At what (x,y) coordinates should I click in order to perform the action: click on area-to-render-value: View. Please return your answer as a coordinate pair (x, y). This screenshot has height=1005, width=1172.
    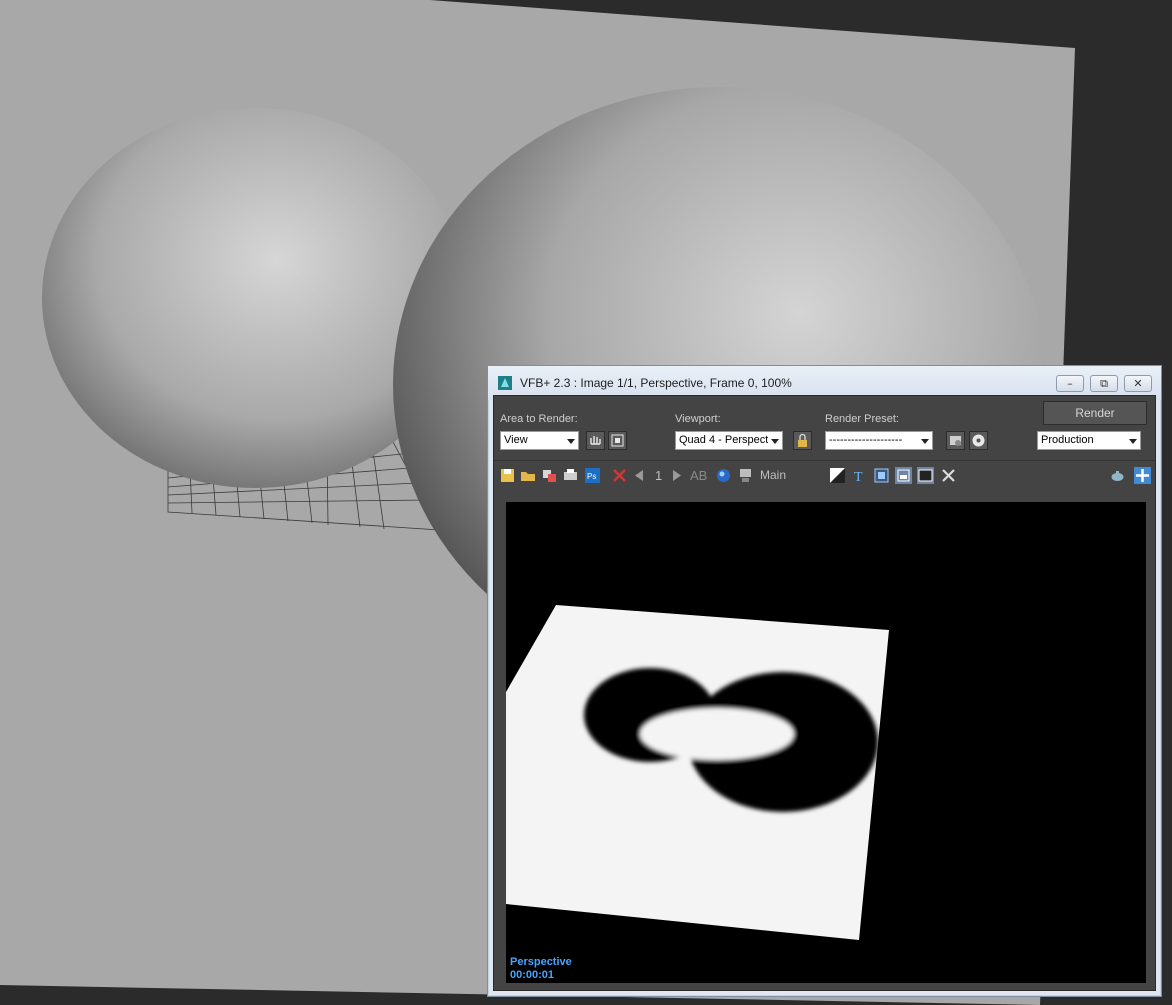
    Looking at the image, I should click on (516, 440).